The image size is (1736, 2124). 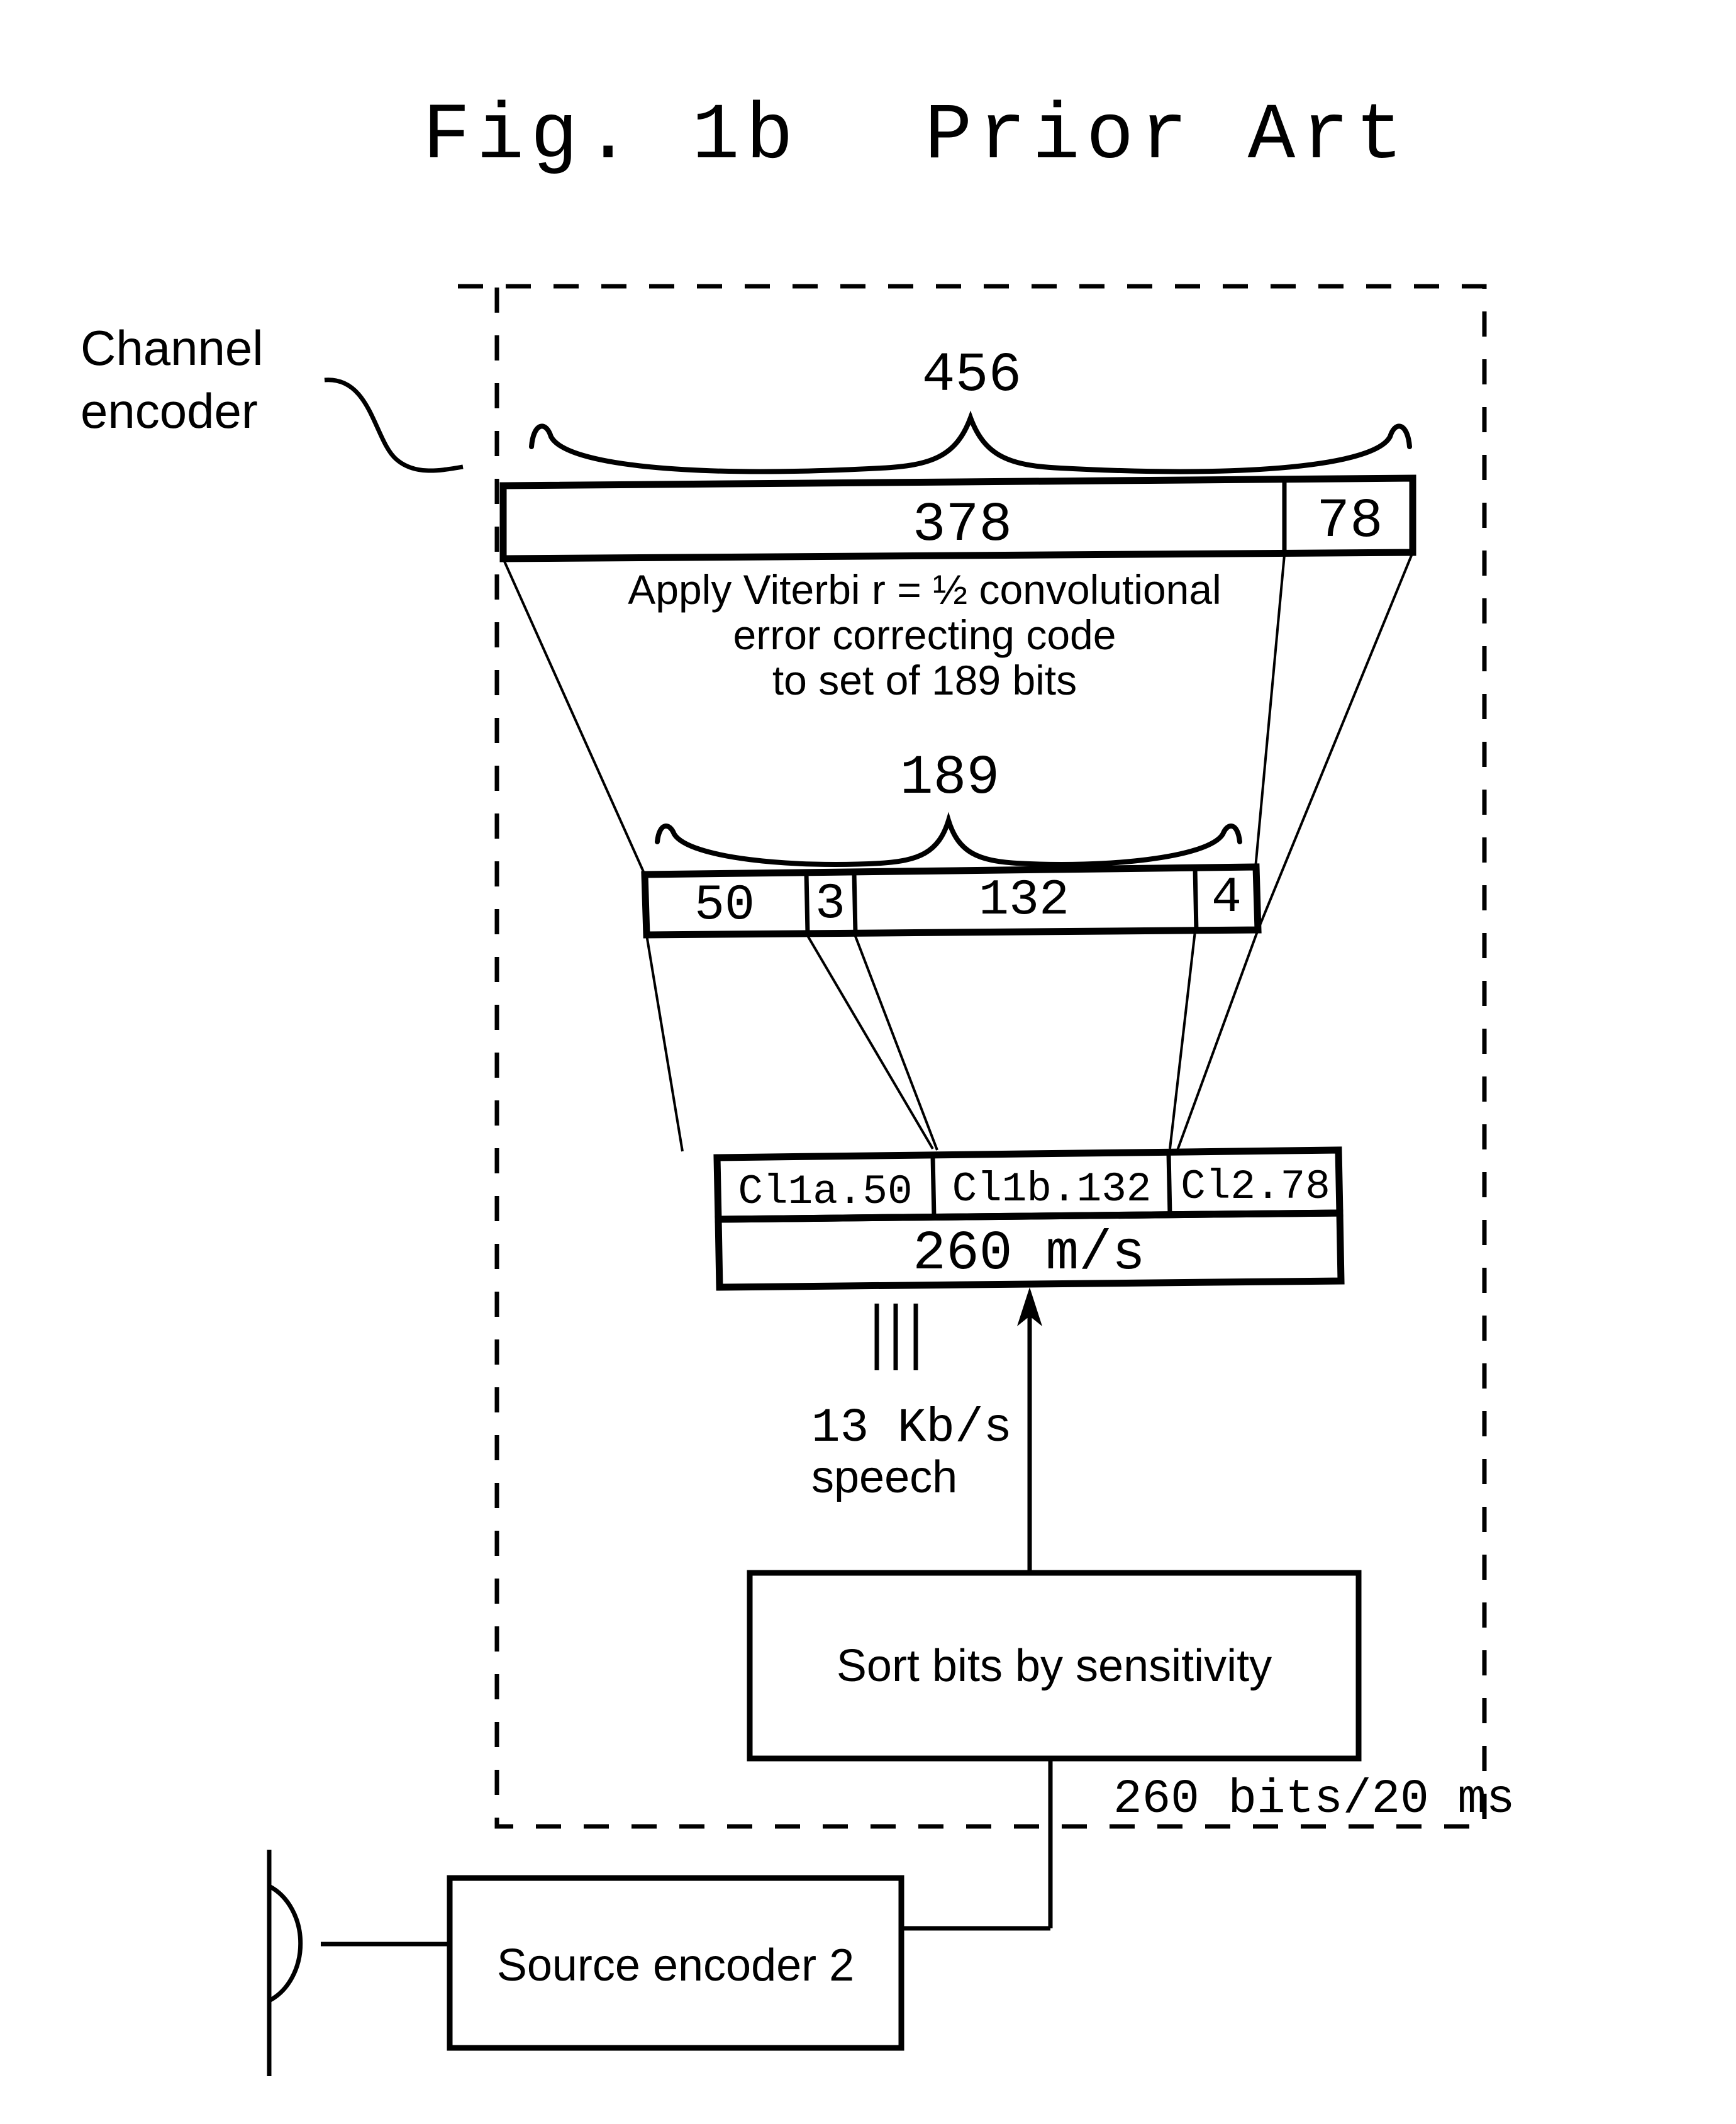 I want to click on top-brace-label: 456, so click(x=971, y=376).